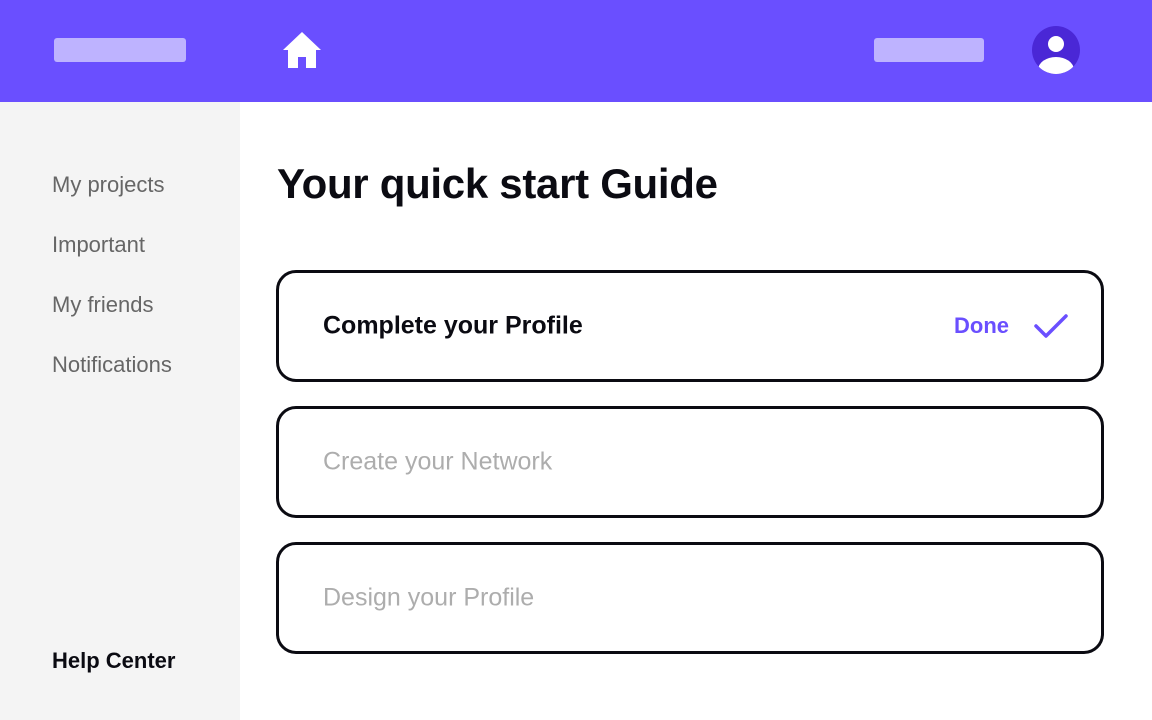 This screenshot has height=720, width=1152. Describe the element at coordinates (102, 305) in the screenshot. I see `sidebar-item-my-friends: My friends` at that location.